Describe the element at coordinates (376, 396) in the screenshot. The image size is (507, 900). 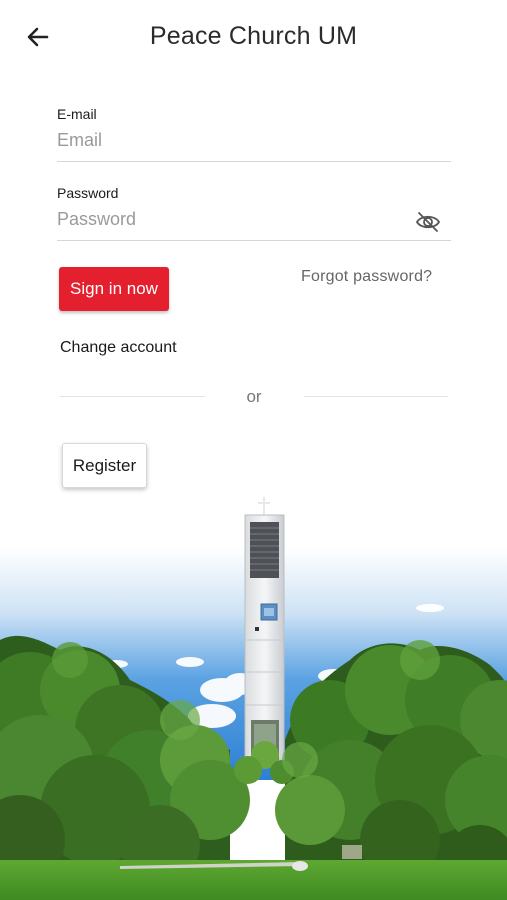
I see `divider-right` at that location.